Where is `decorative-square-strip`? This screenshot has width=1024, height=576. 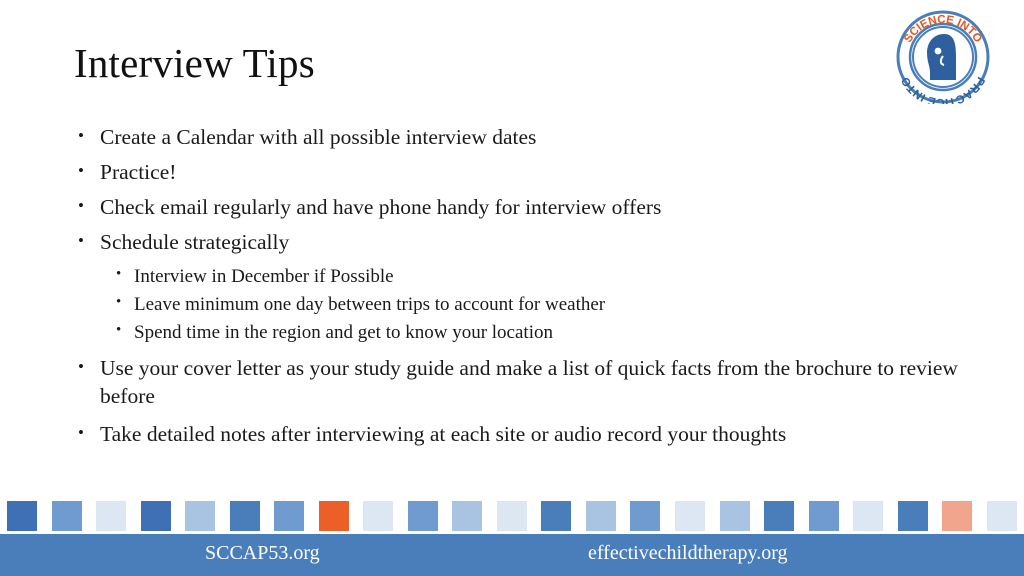 decorative-square-strip is located at coordinates (512, 516).